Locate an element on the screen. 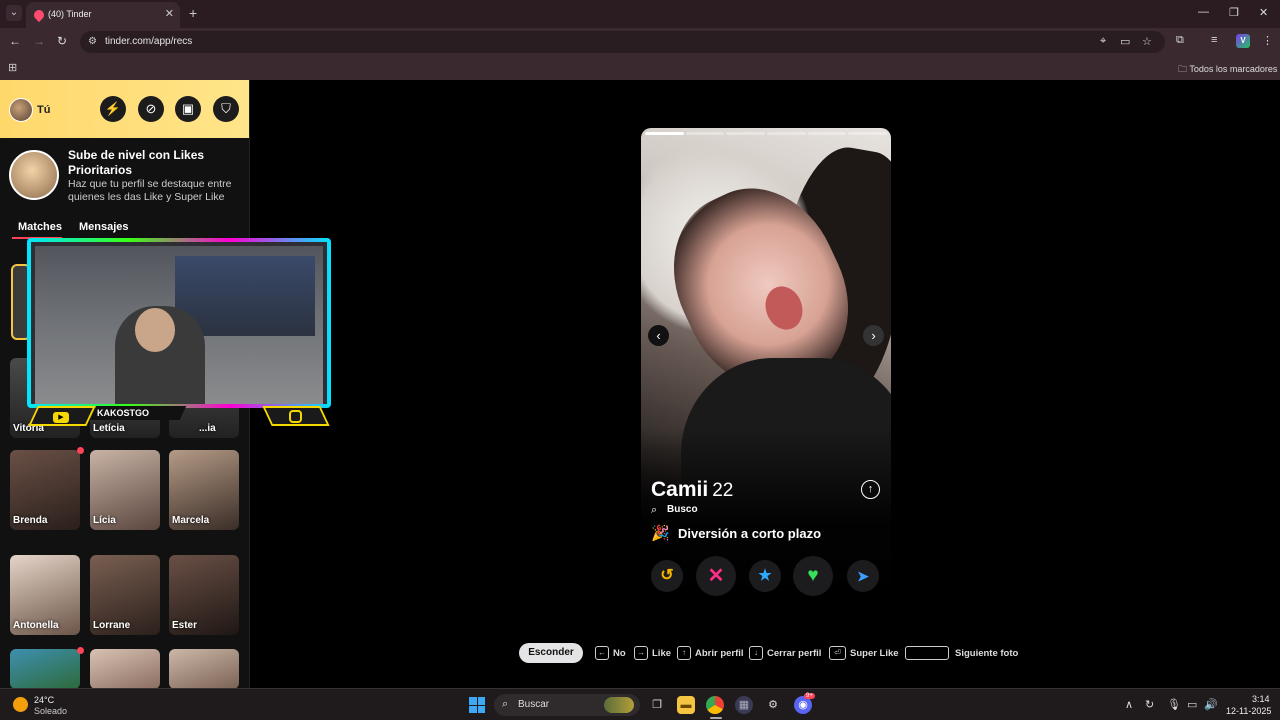 This screenshot has height=720, width=1280. tab-matches: Matches is located at coordinates (40, 227).